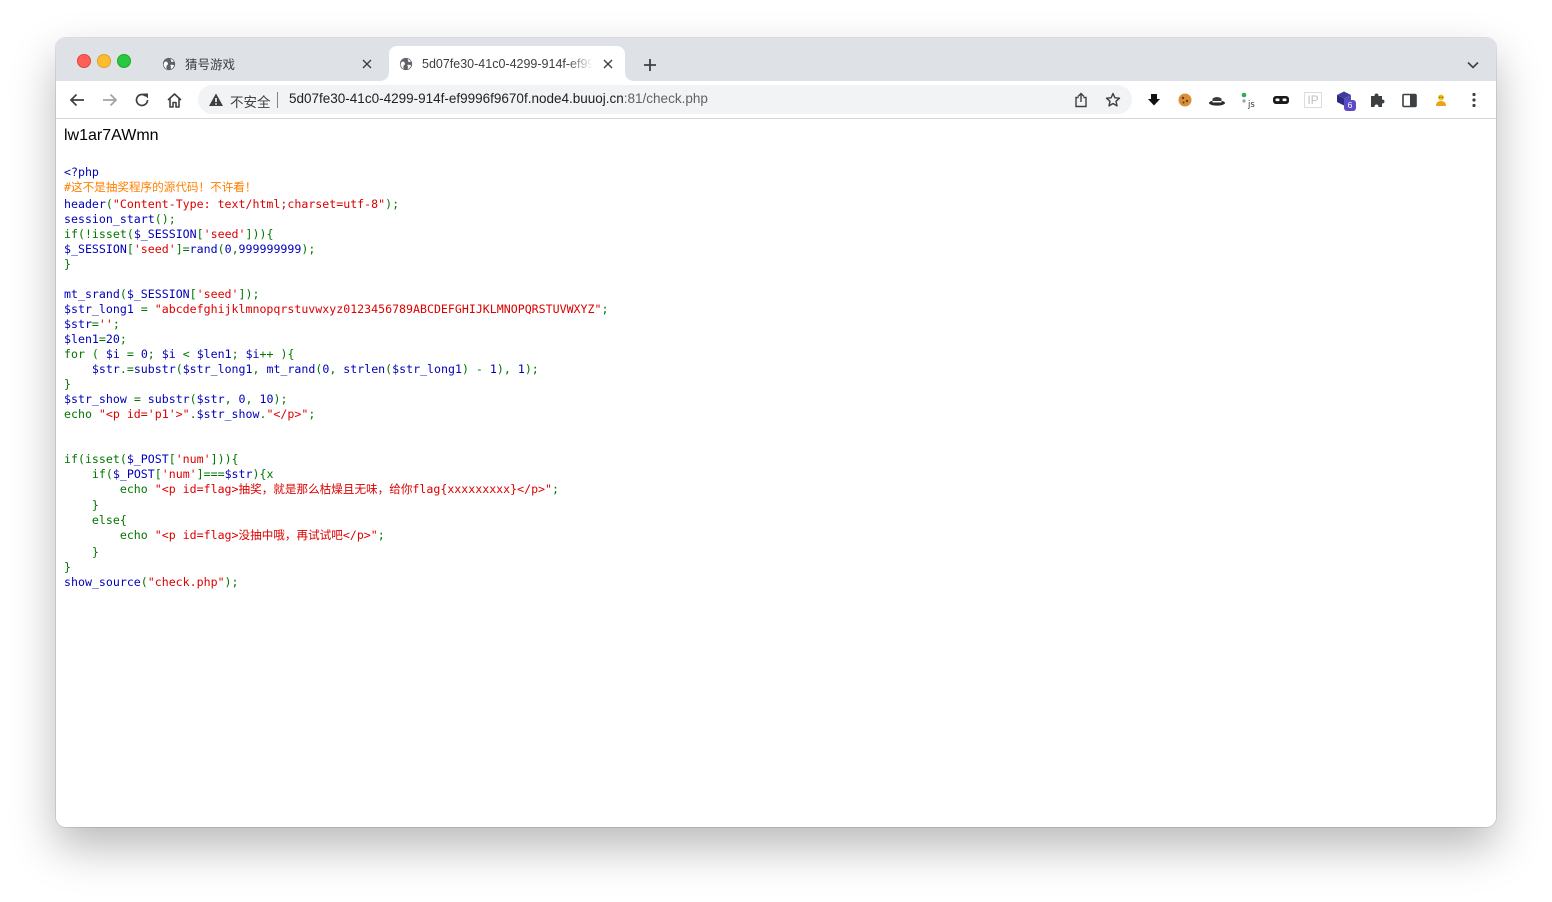 The width and height of the screenshot is (1552, 902). I want to click on bookmark-button, so click(1113, 100).